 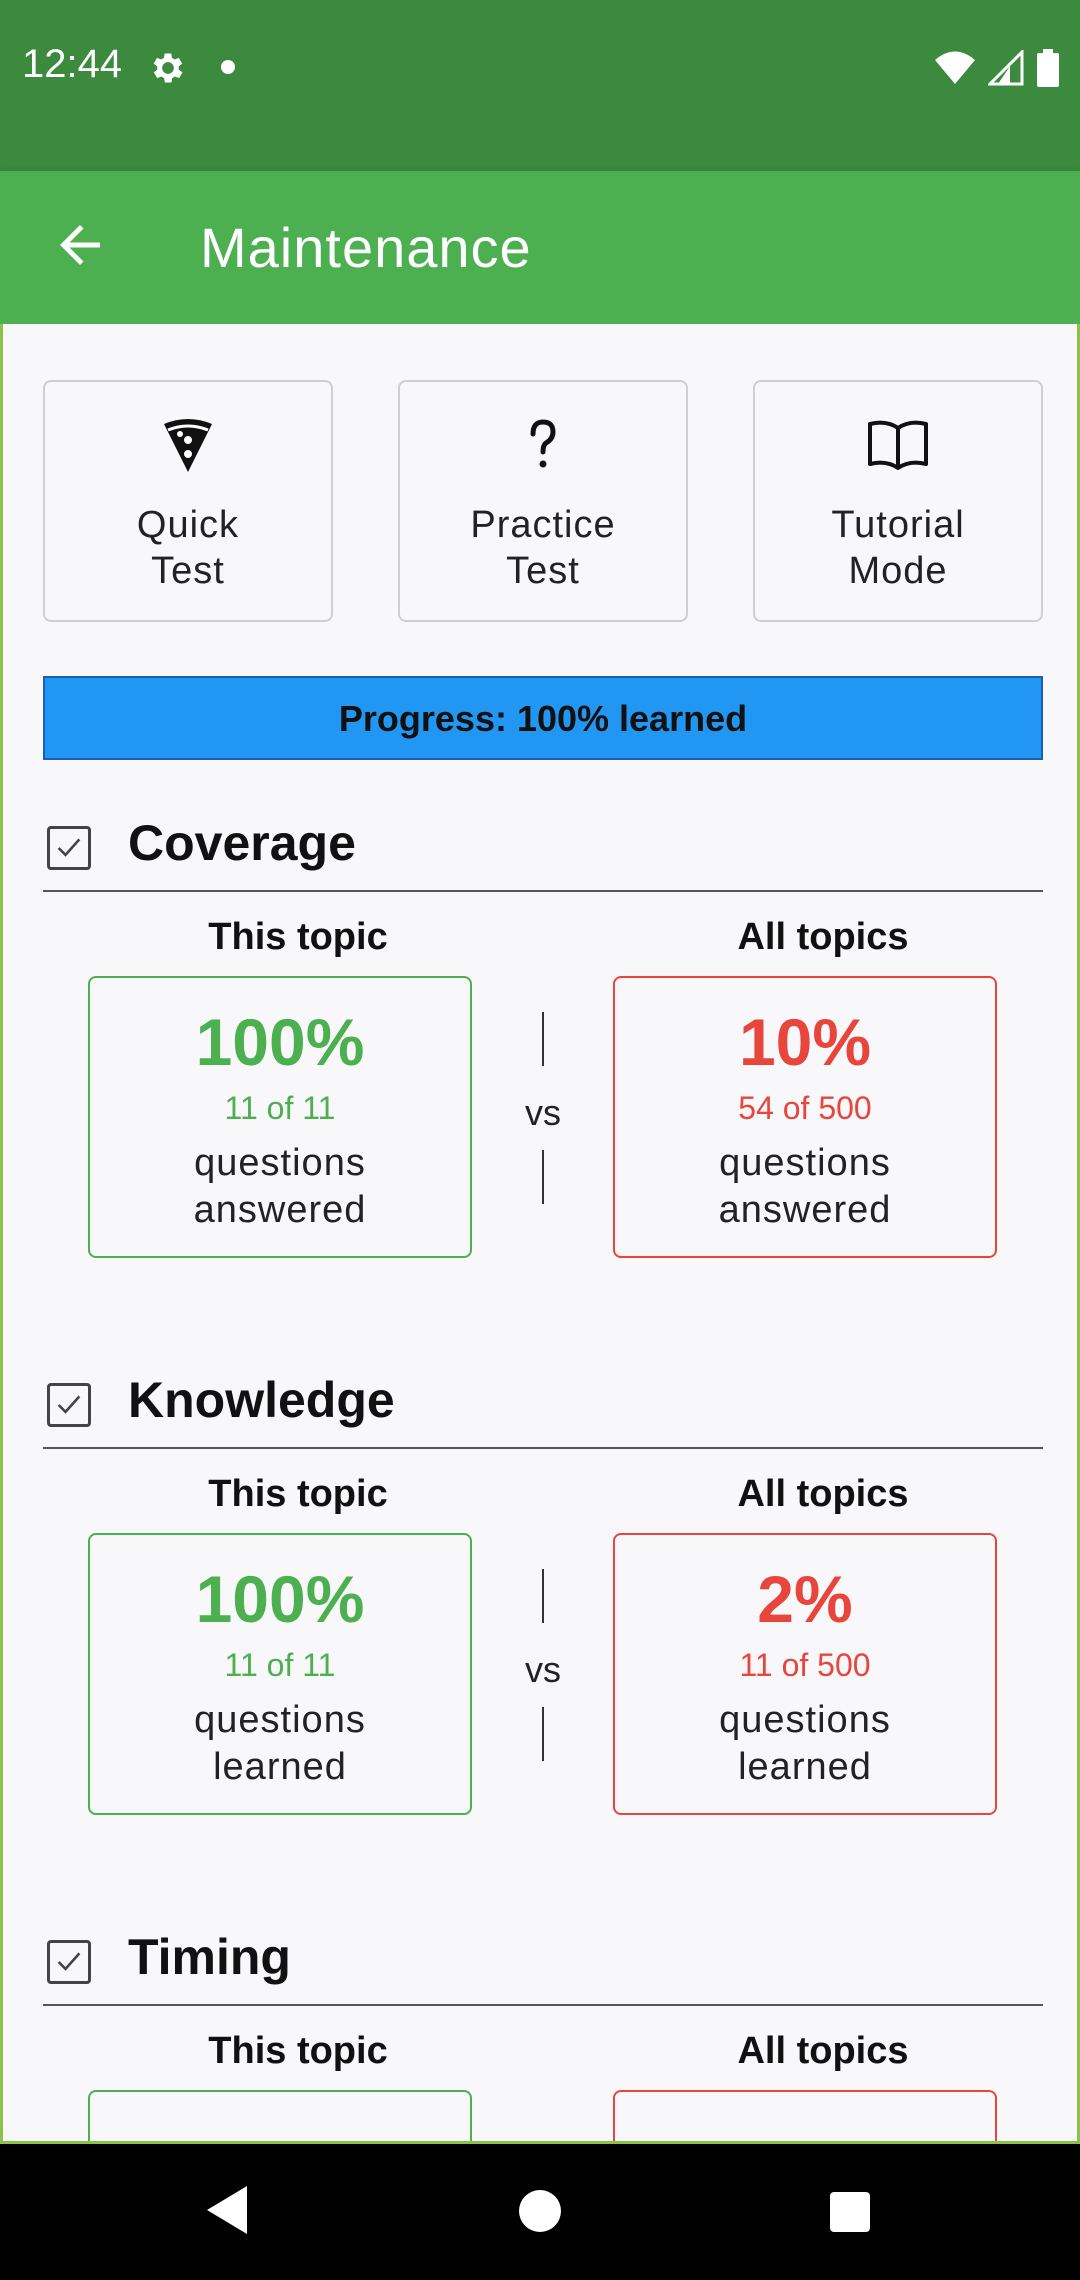 What do you see at coordinates (188, 445) in the screenshot?
I see `pizza-slice-icon` at bounding box center [188, 445].